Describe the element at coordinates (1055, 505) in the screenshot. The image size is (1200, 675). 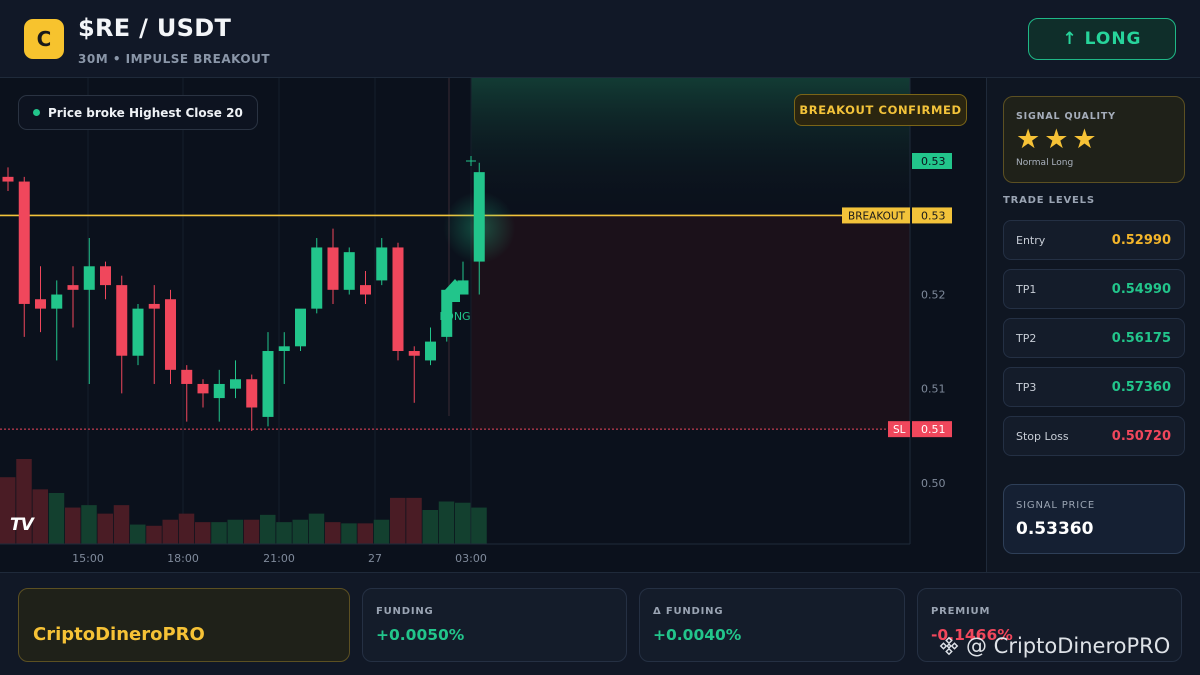
I see `signal-price-label: SIGNAL PRICE` at that location.